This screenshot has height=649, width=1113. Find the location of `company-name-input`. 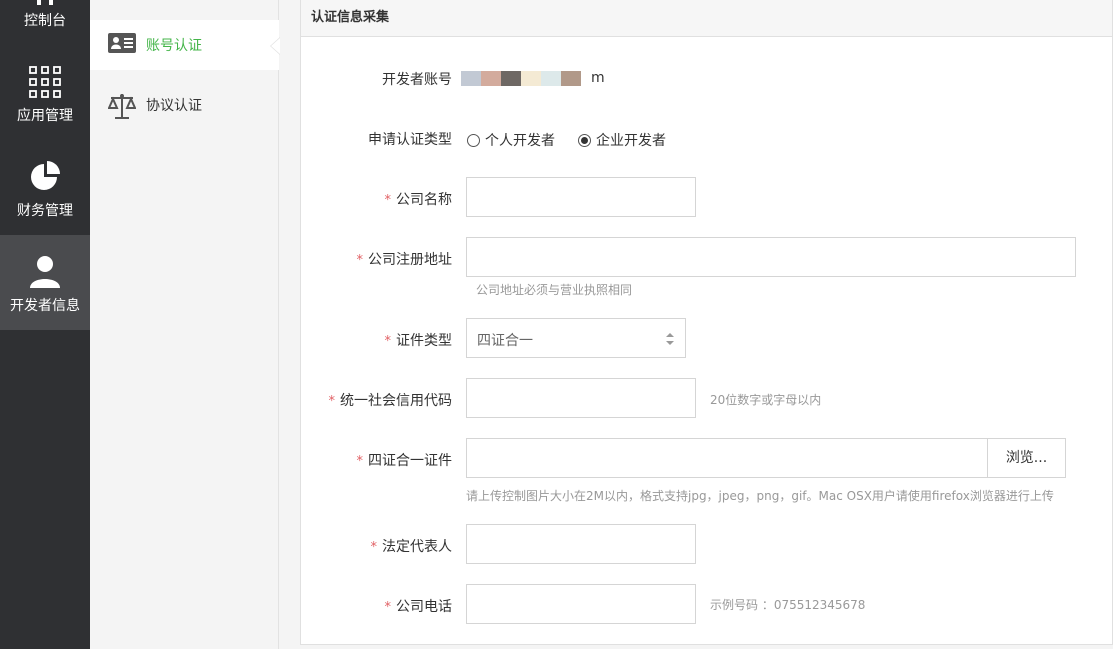

company-name-input is located at coordinates (581, 197).